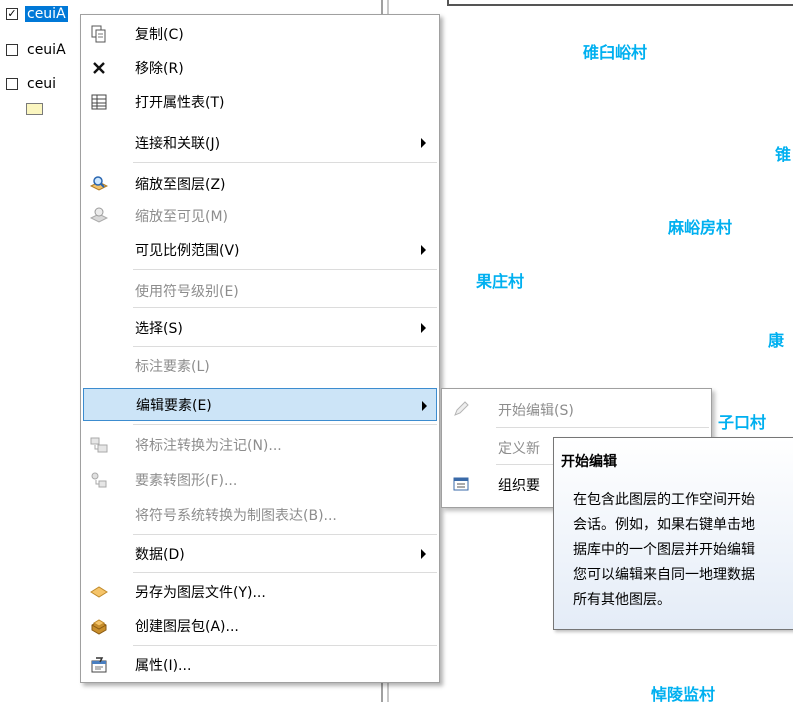 The height and width of the screenshot is (705, 793). What do you see at coordinates (98, 34) in the screenshot?
I see `copy-icon` at bounding box center [98, 34].